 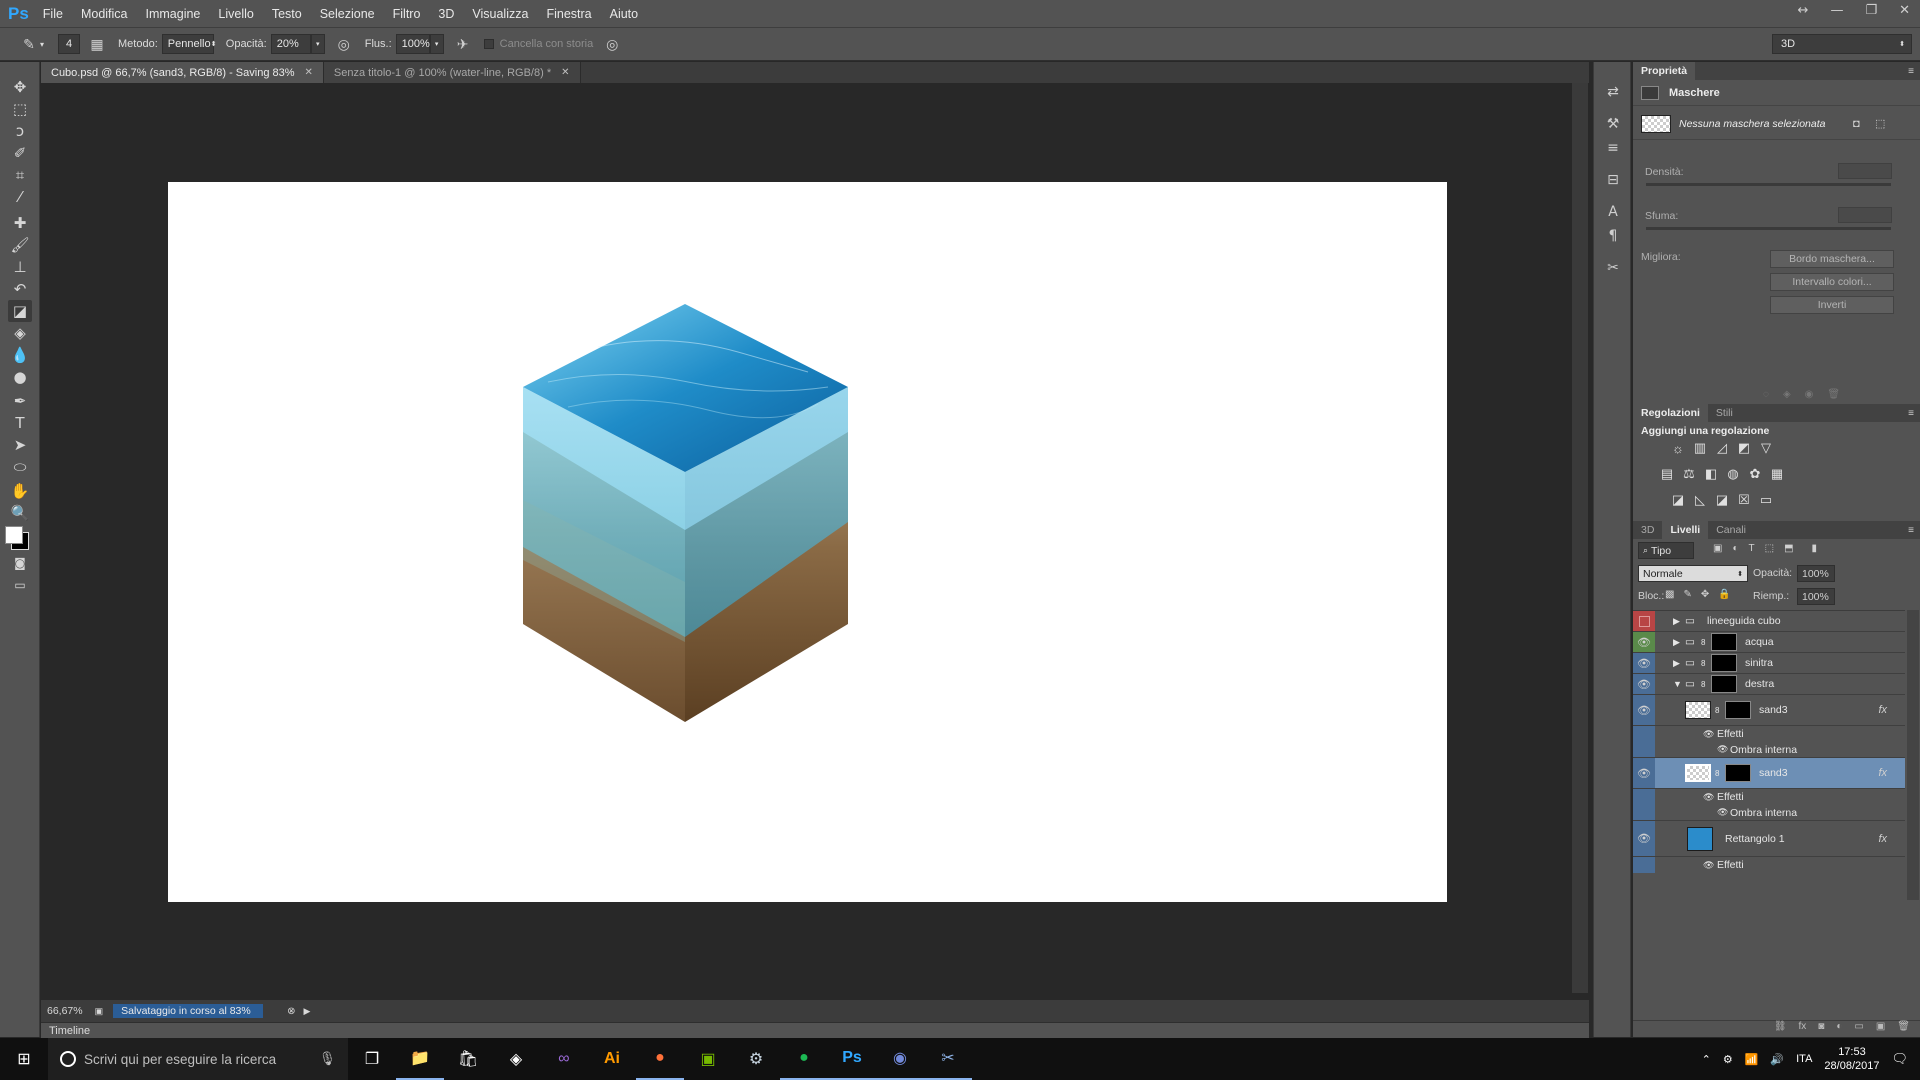 What do you see at coordinates (1769, 839) in the screenshot?
I see `layer-row: 👁 Rettangolo 1 fx` at bounding box center [1769, 839].